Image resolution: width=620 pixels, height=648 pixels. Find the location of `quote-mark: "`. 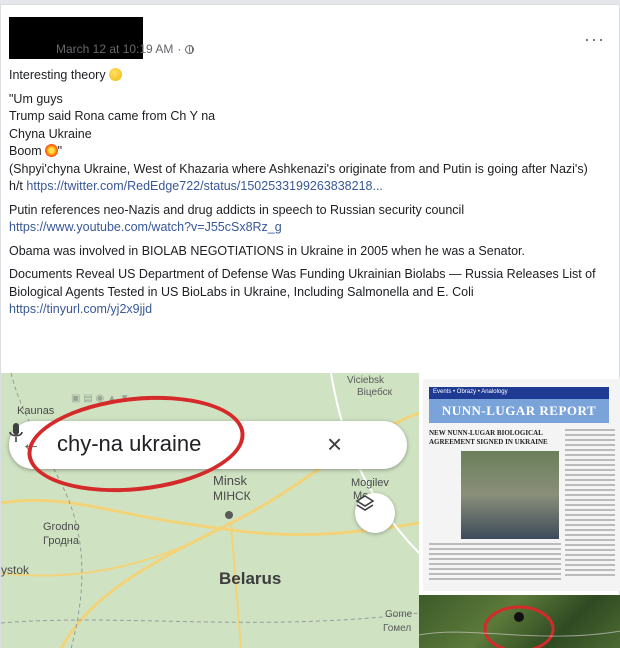

quote-mark: " is located at coordinates (60, 151).